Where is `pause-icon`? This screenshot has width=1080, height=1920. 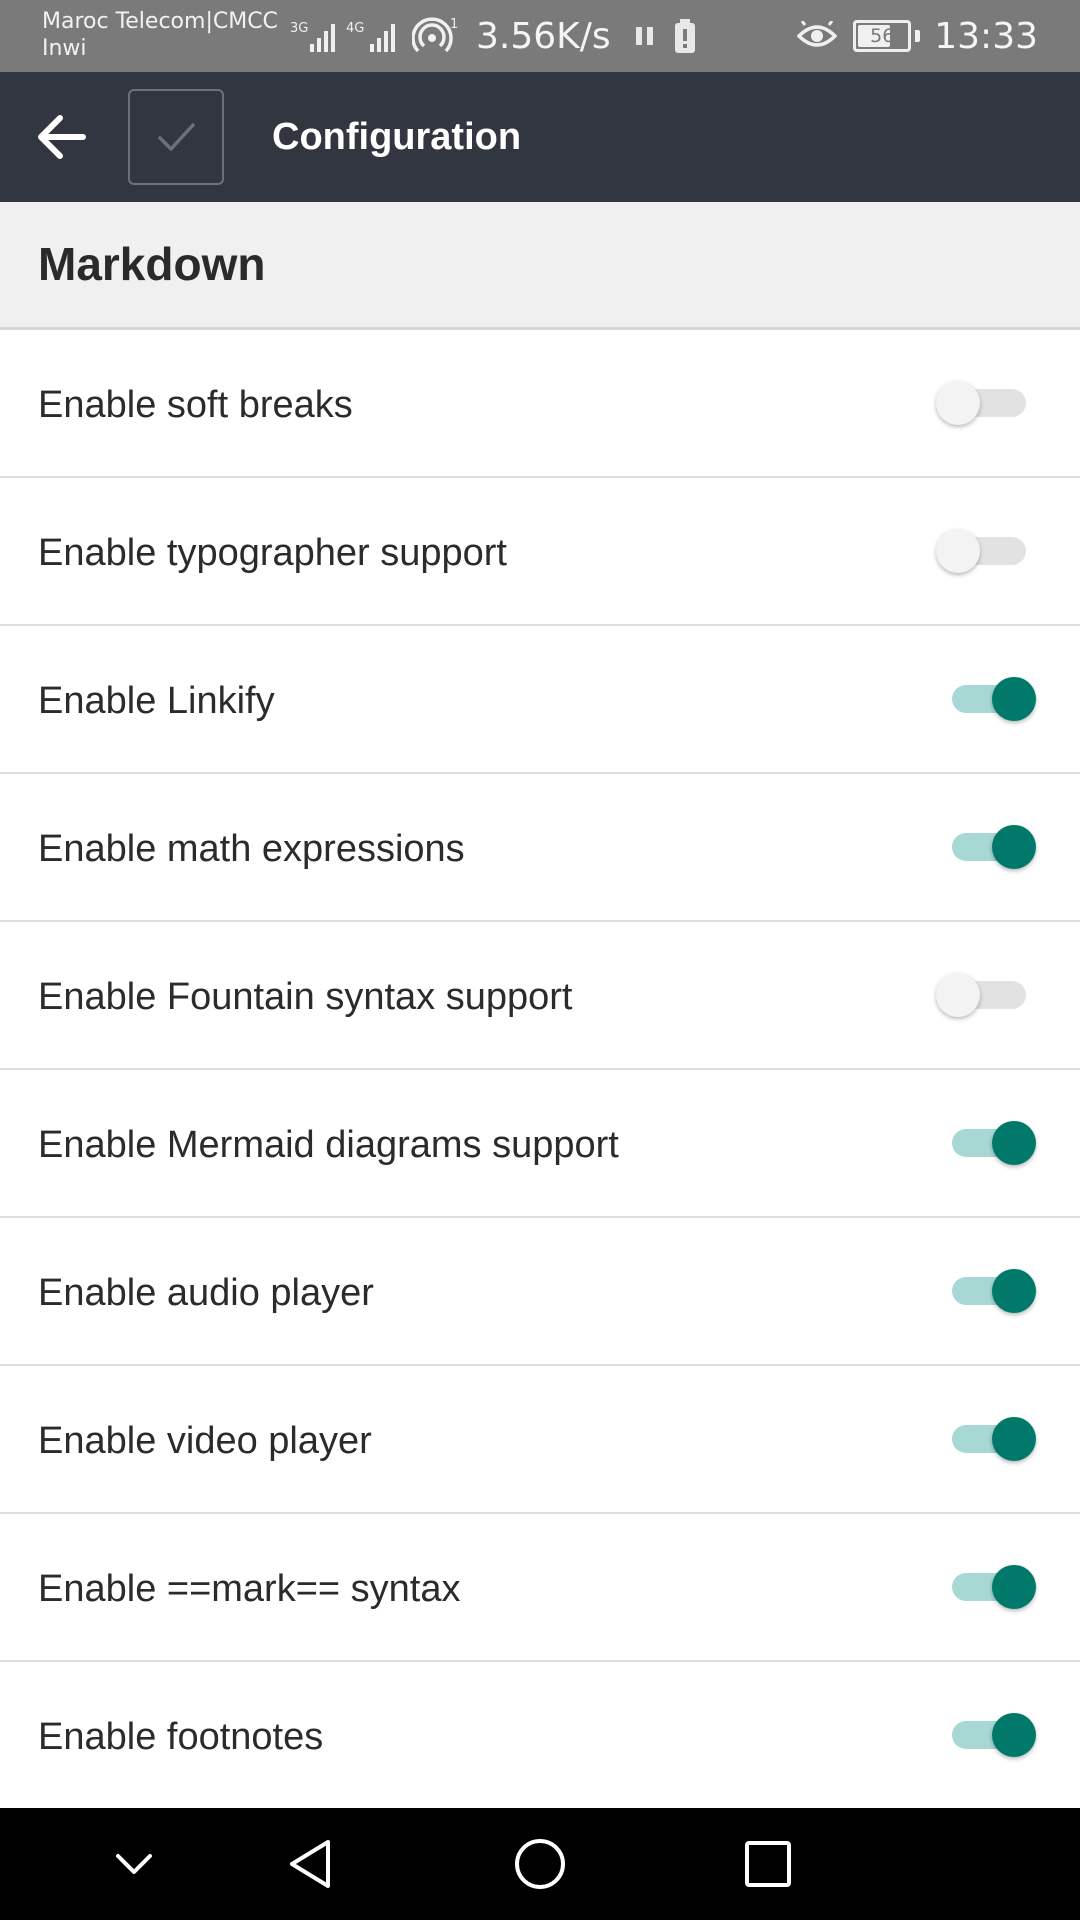 pause-icon is located at coordinates (644, 36).